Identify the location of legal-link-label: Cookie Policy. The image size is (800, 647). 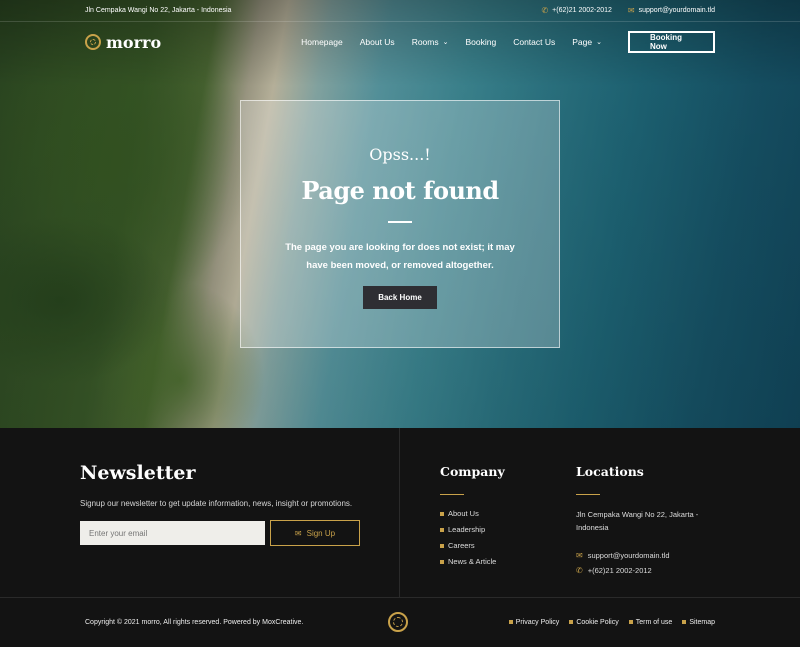
(597, 622).